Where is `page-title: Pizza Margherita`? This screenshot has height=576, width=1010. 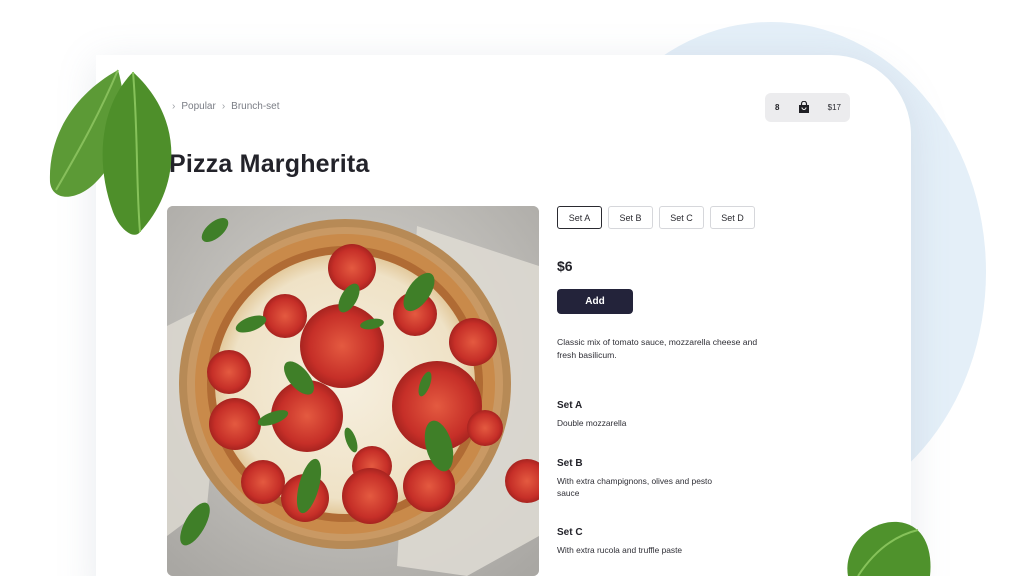 page-title: Pizza Margherita is located at coordinates (269, 164).